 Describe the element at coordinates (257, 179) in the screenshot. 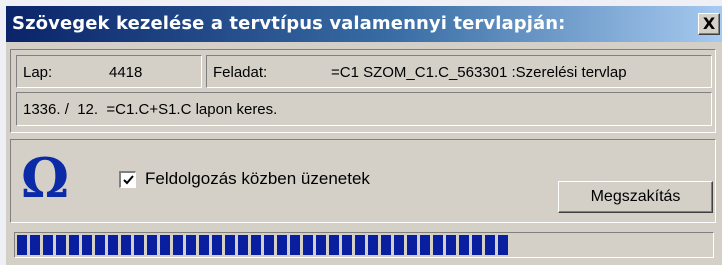

I see `messages-checkbox-label: Feldolgozás közben üzenetek` at that location.